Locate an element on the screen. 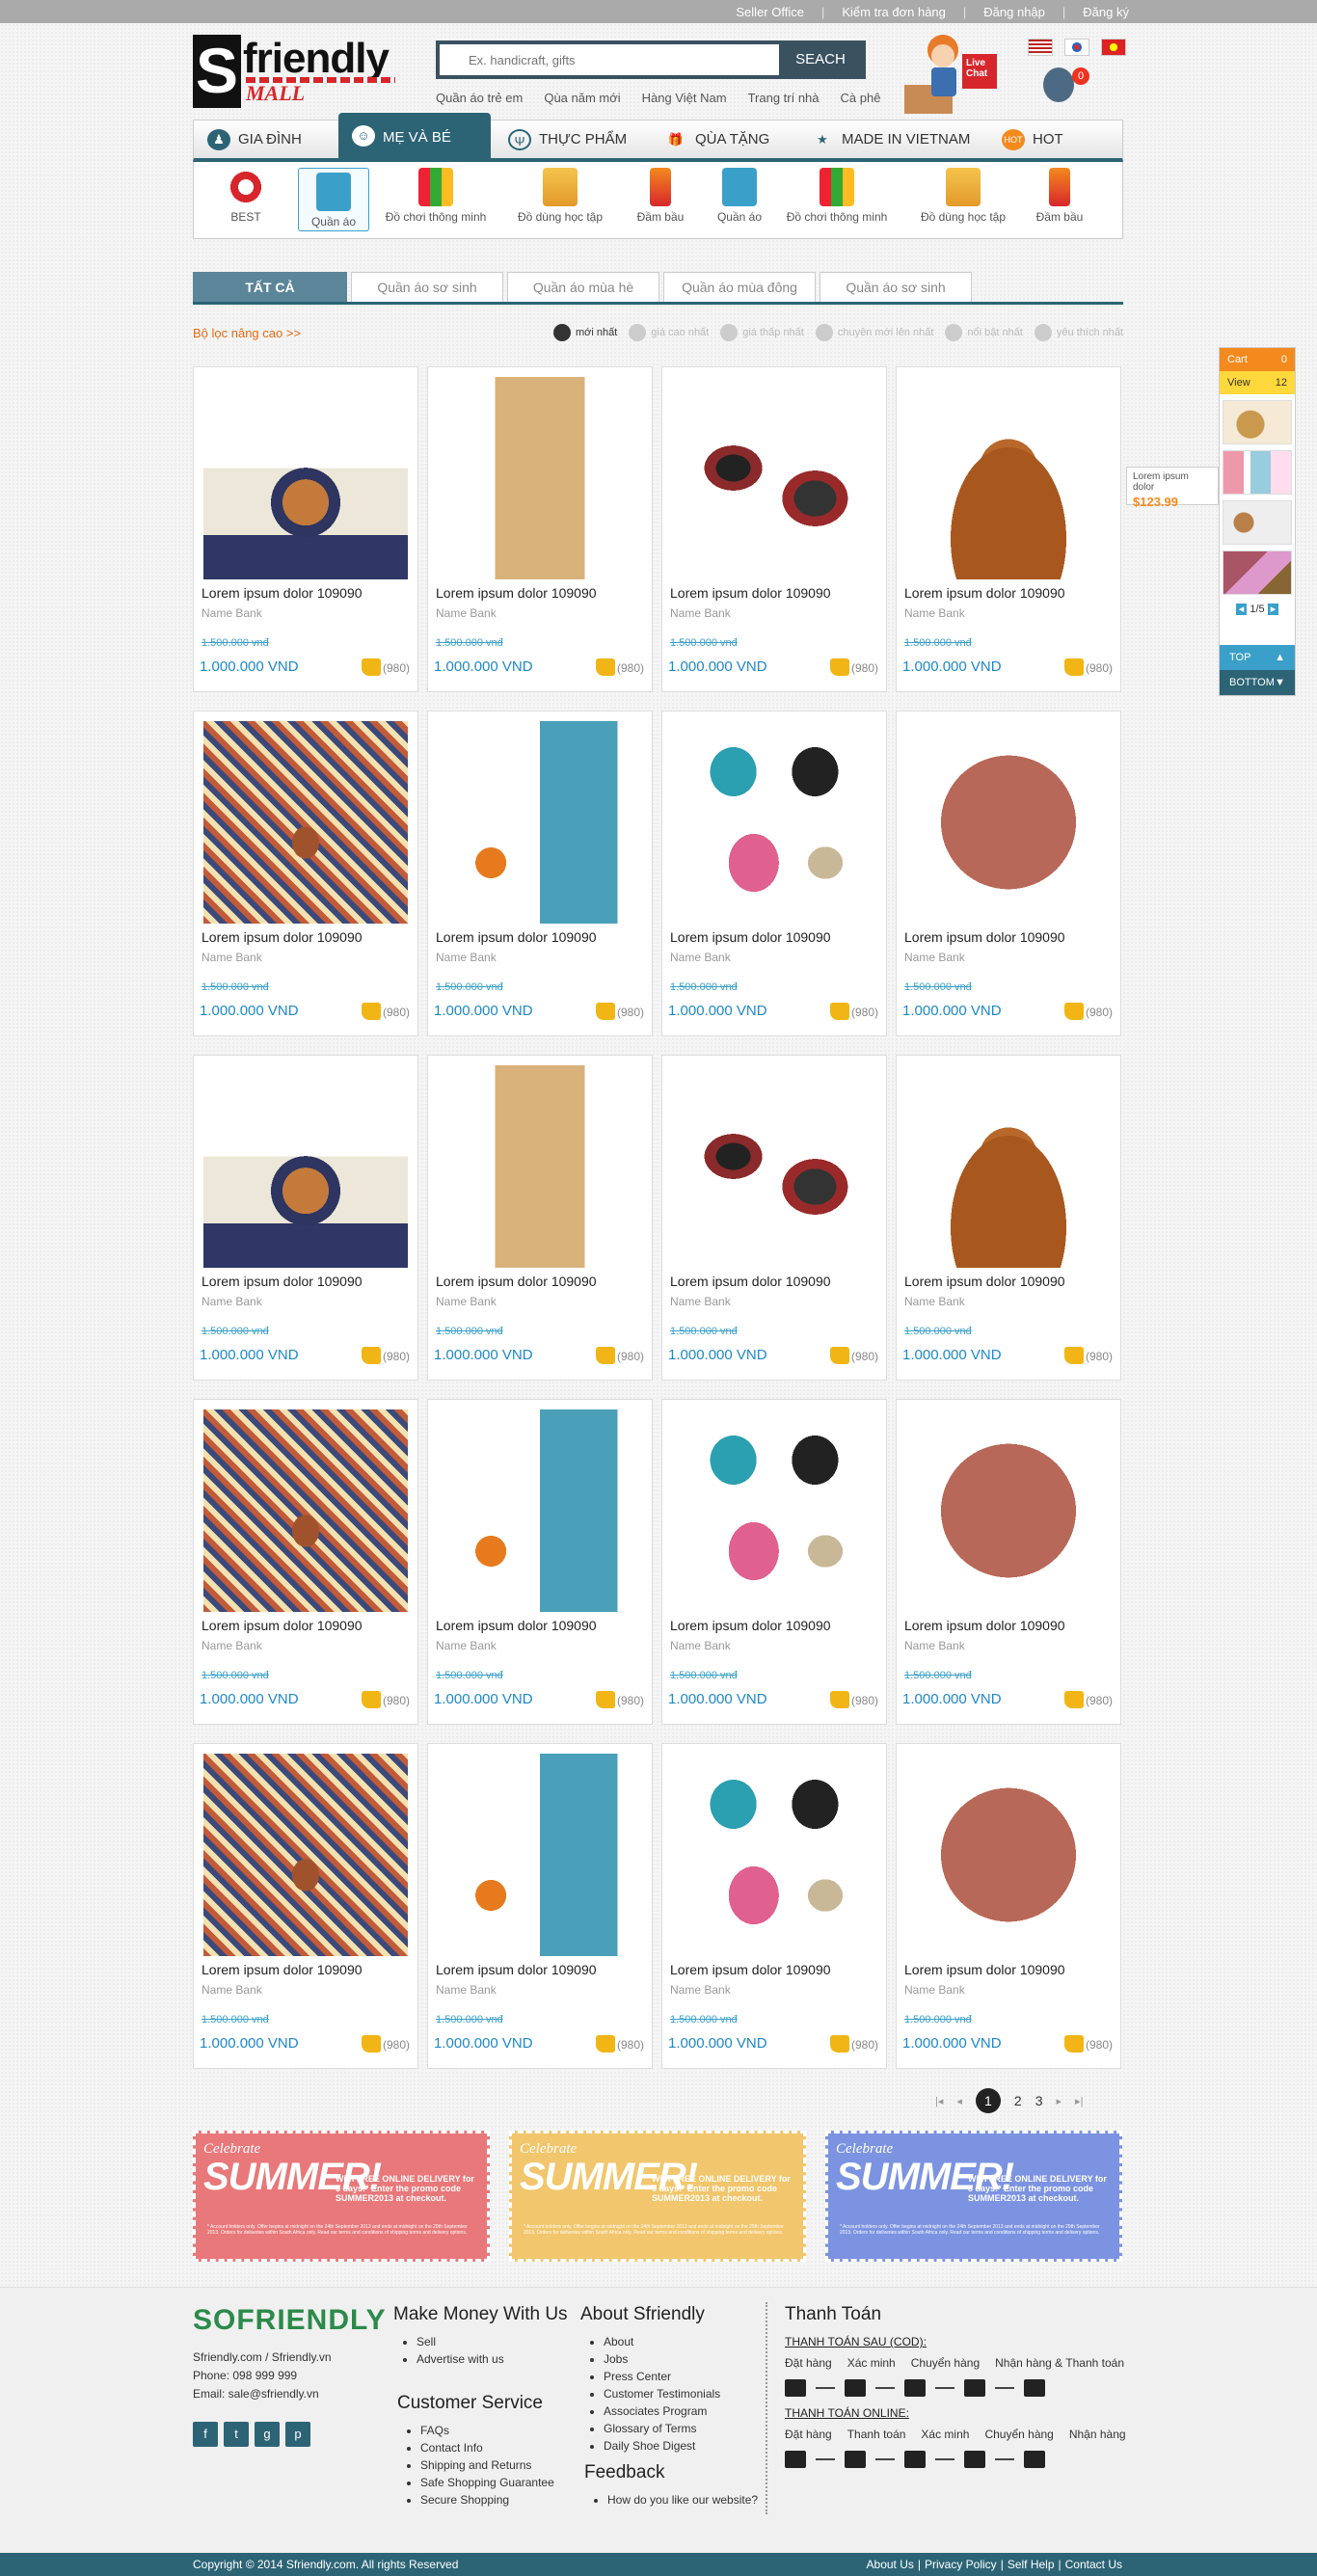  footer-link: Contact Info is located at coordinates (451, 2448).